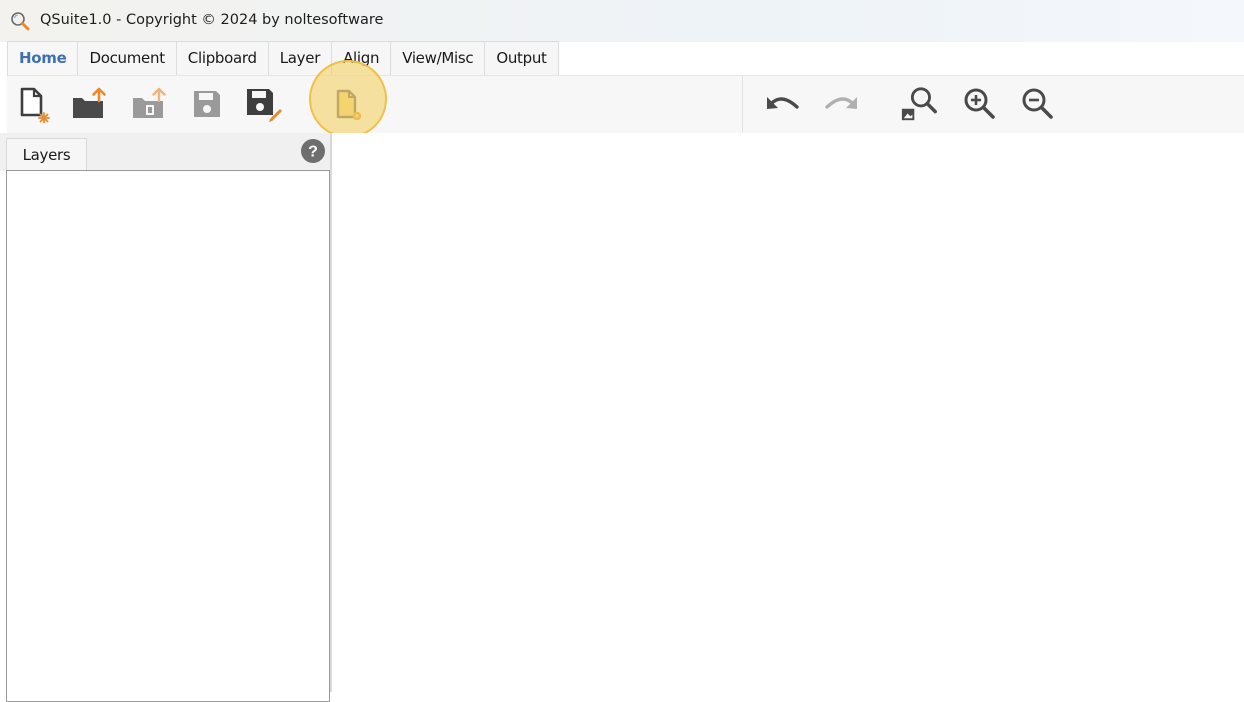 This screenshot has width=1244, height=702. I want to click on open-folder-icon, so click(89, 102).